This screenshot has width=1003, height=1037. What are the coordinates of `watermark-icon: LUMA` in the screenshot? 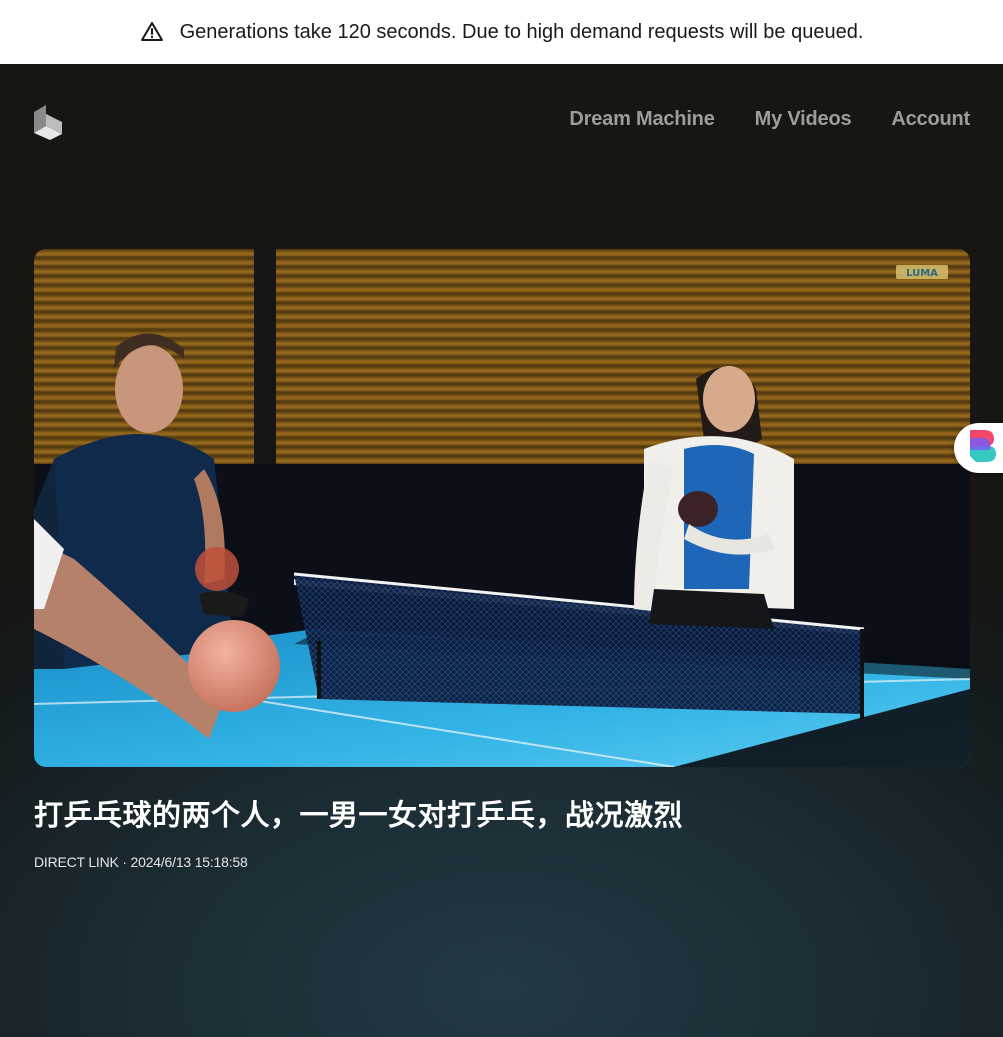 It's located at (922, 272).